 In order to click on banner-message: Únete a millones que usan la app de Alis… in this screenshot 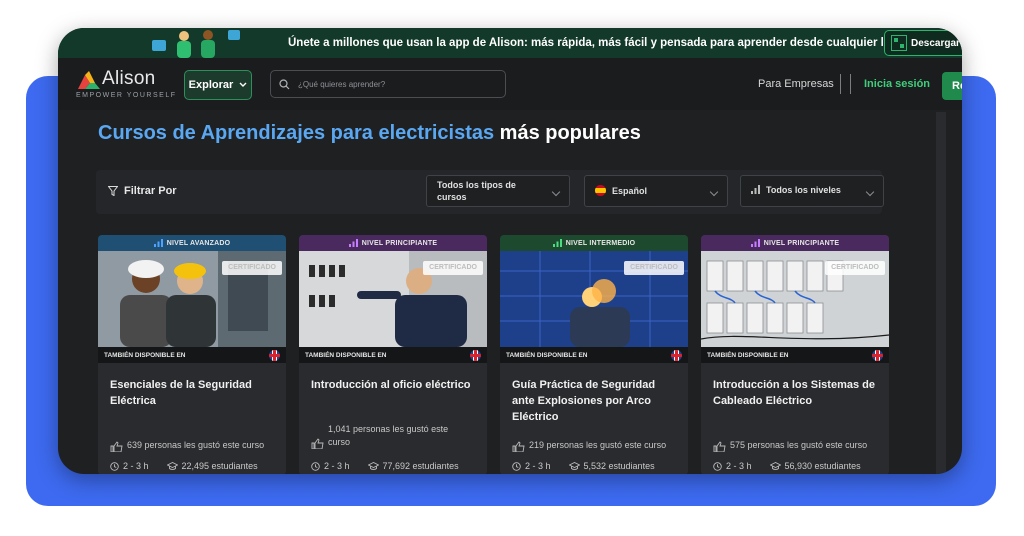, I will do `click(604, 42)`.